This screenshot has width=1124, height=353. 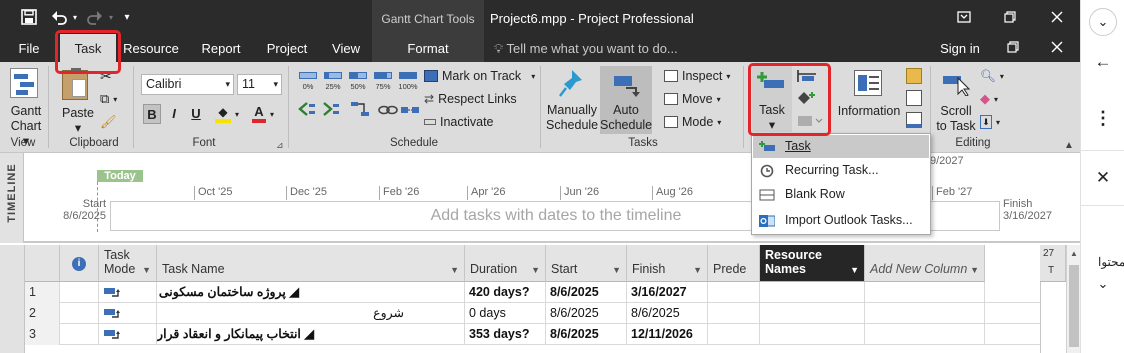 What do you see at coordinates (42, 263) in the screenshot?
I see `select-all-header` at bounding box center [42, 263].